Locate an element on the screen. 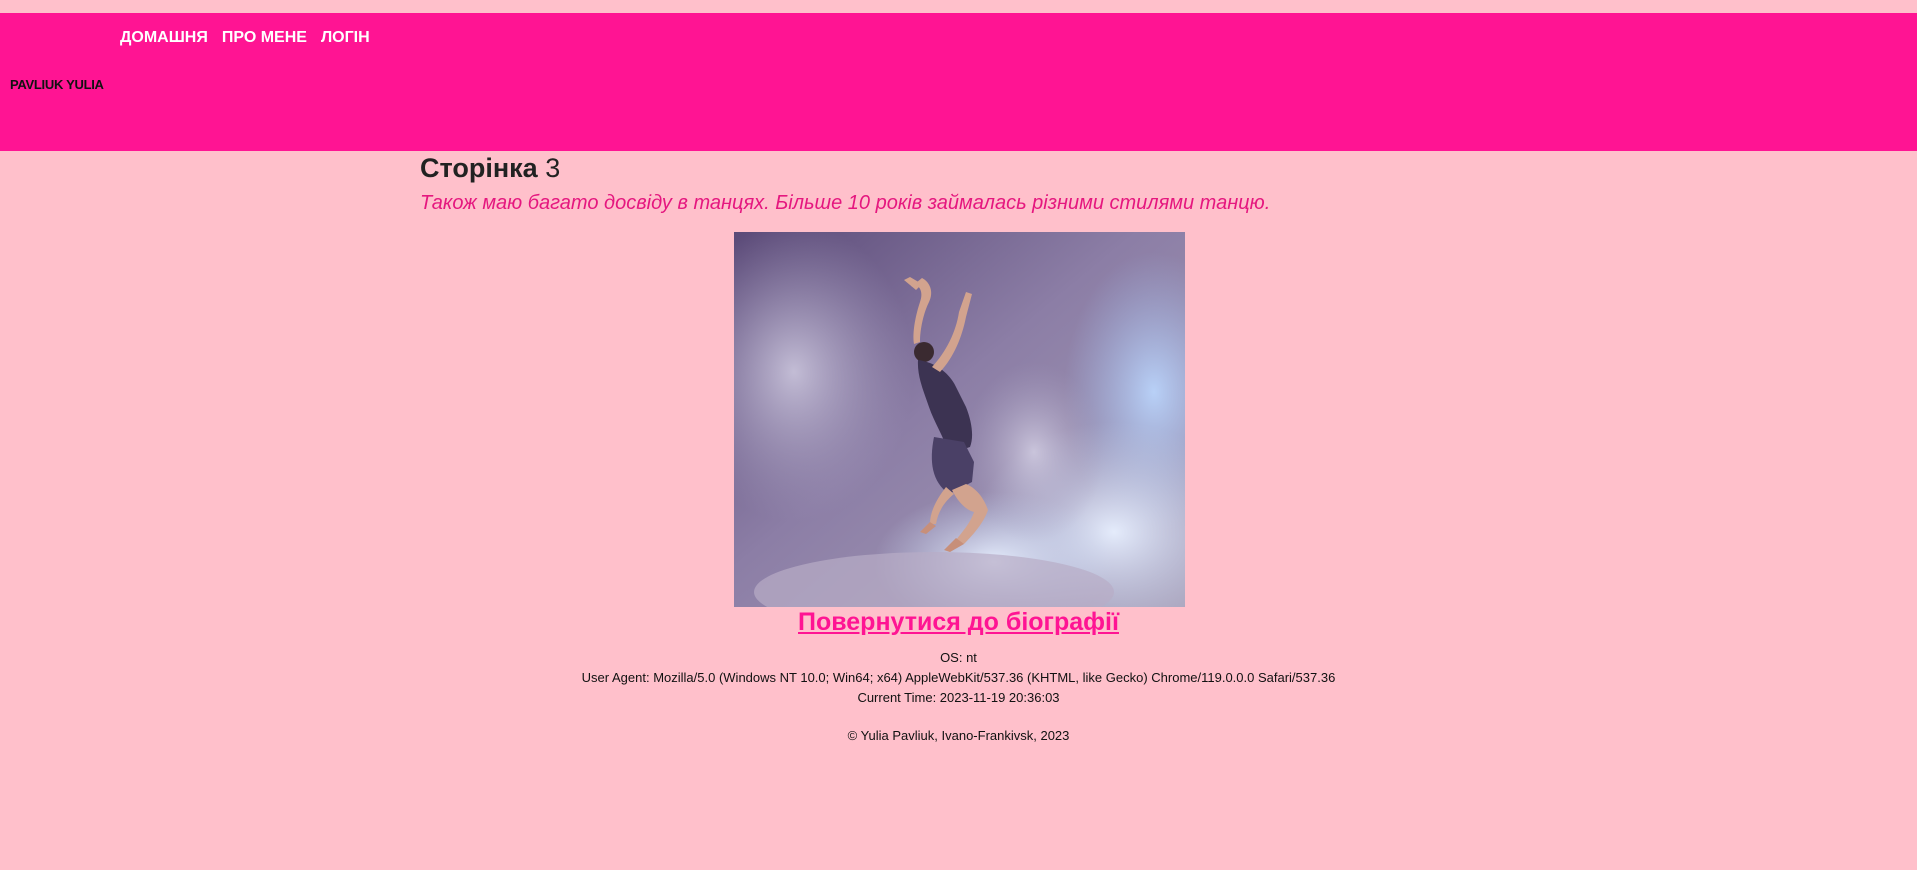 This screenshot has height=870, width=1917. os-info: OS: nt is located at coordinates (958, 657).